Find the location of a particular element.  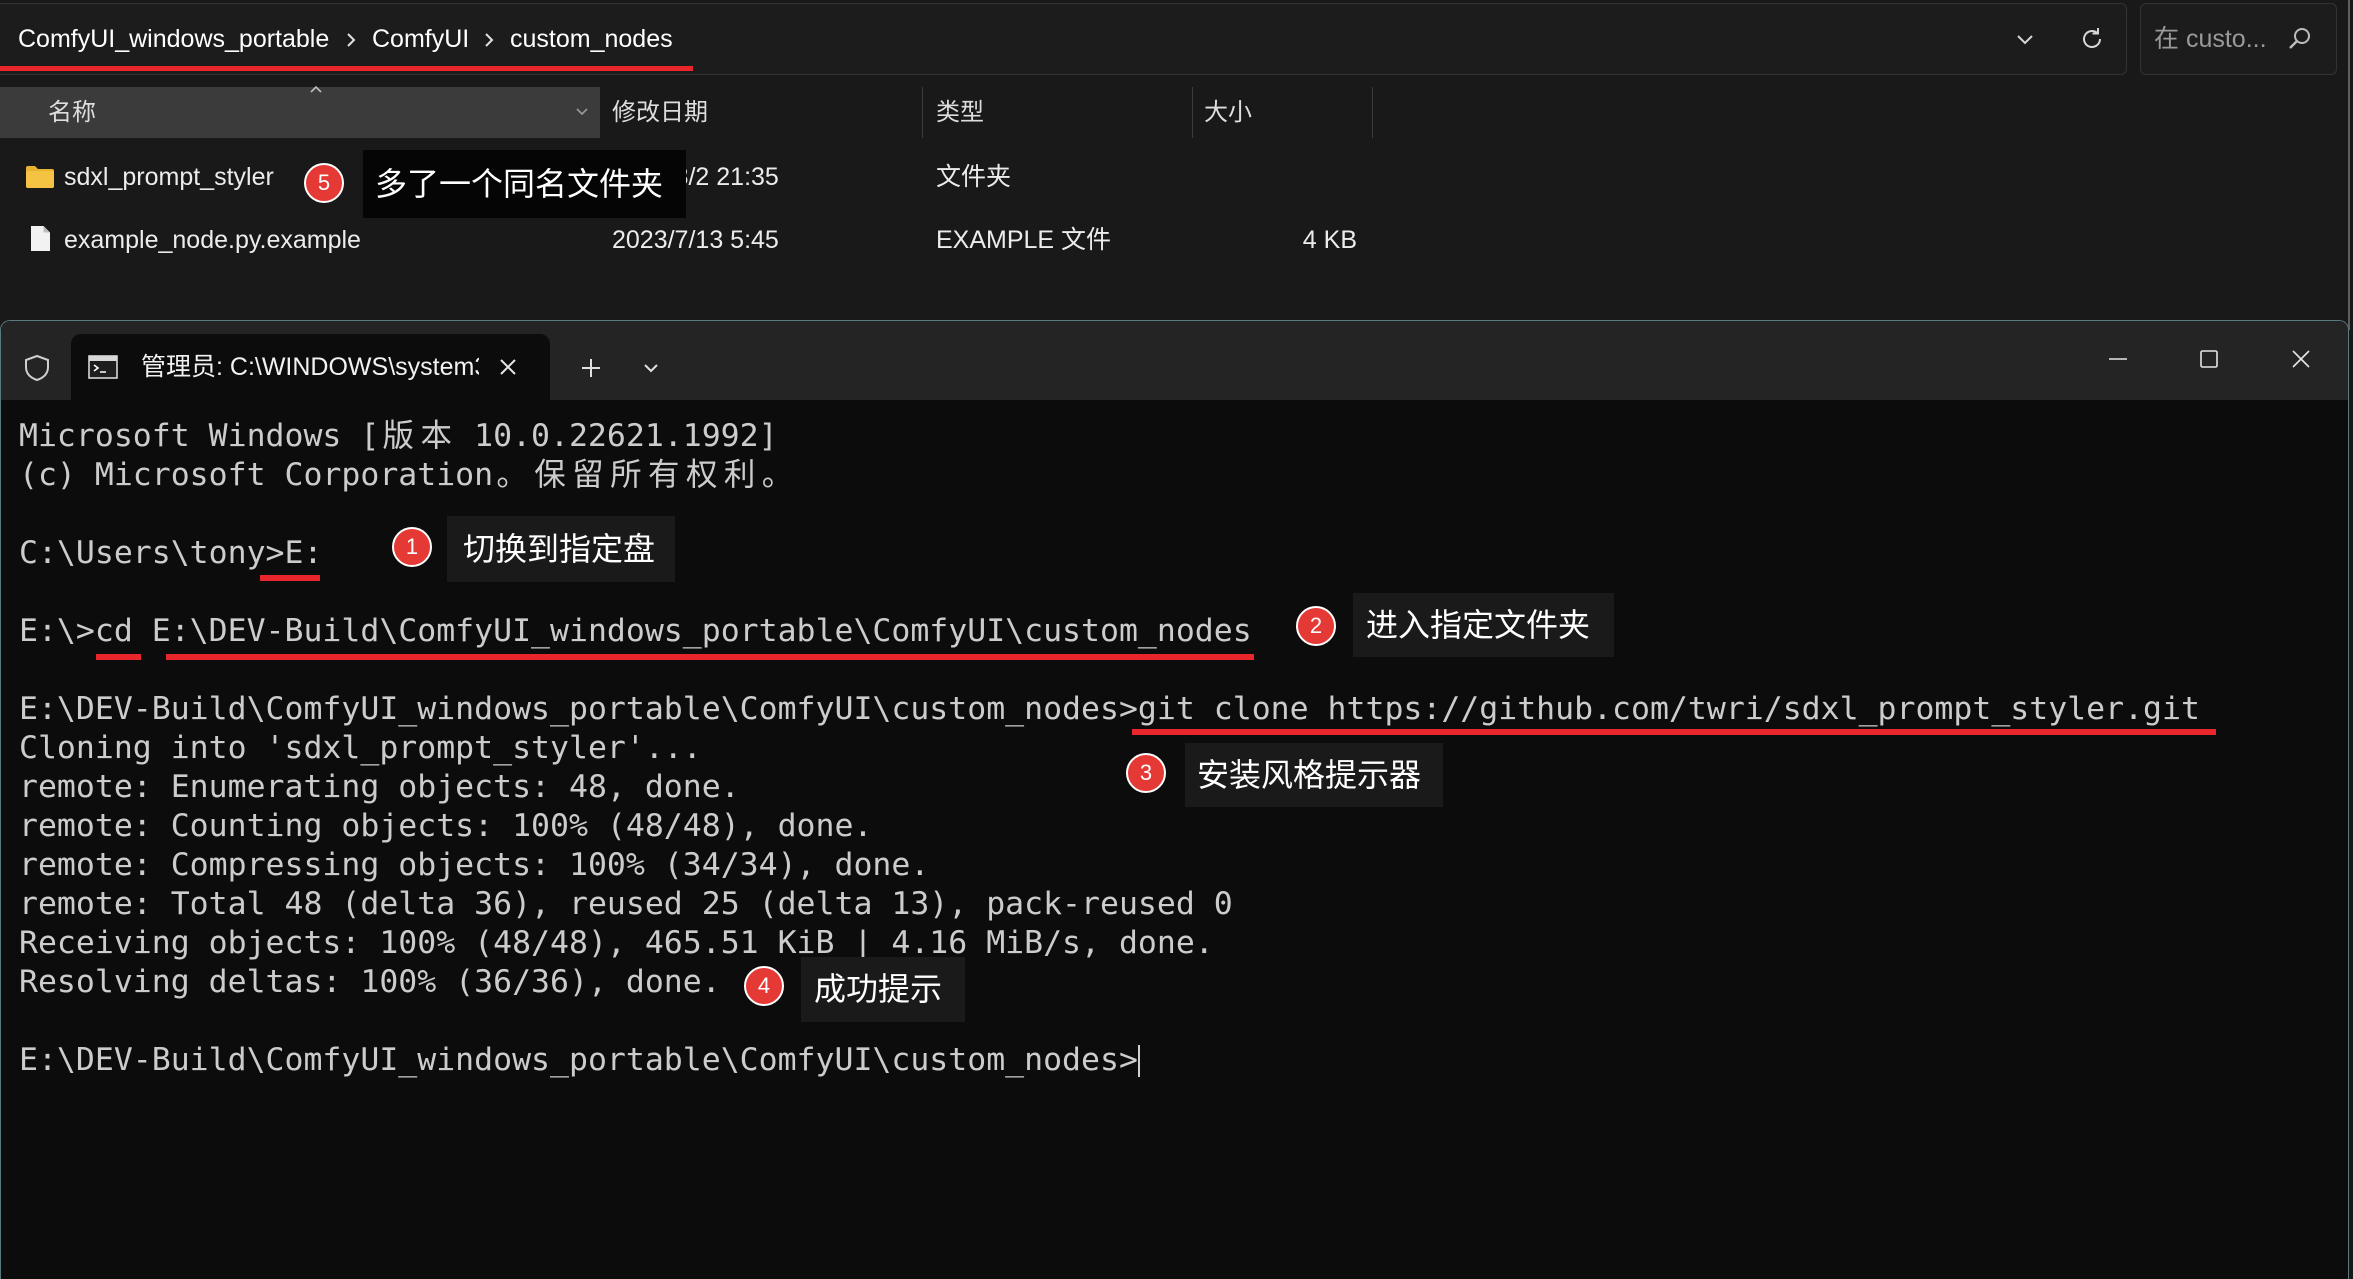

file-icon is located at coordinates (40, 238).